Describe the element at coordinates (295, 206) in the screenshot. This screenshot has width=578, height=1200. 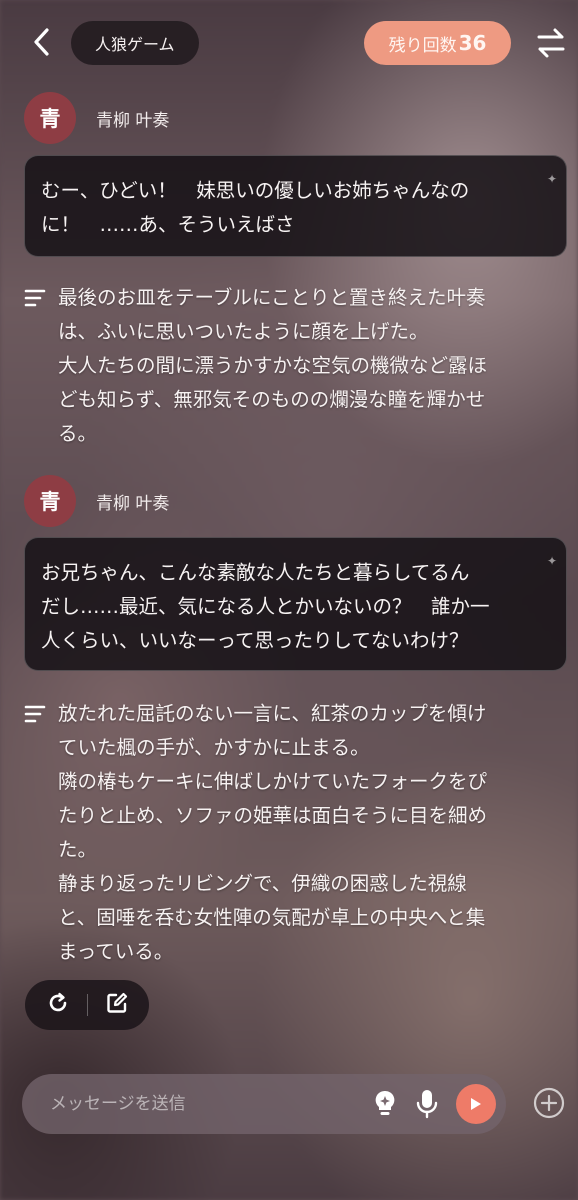
I see `dialogue-bubble: ✦ むー、ひどい！ 妹思いの優しいお姉ちゃんなの に！ ……あ、そういえばさ` at that location.